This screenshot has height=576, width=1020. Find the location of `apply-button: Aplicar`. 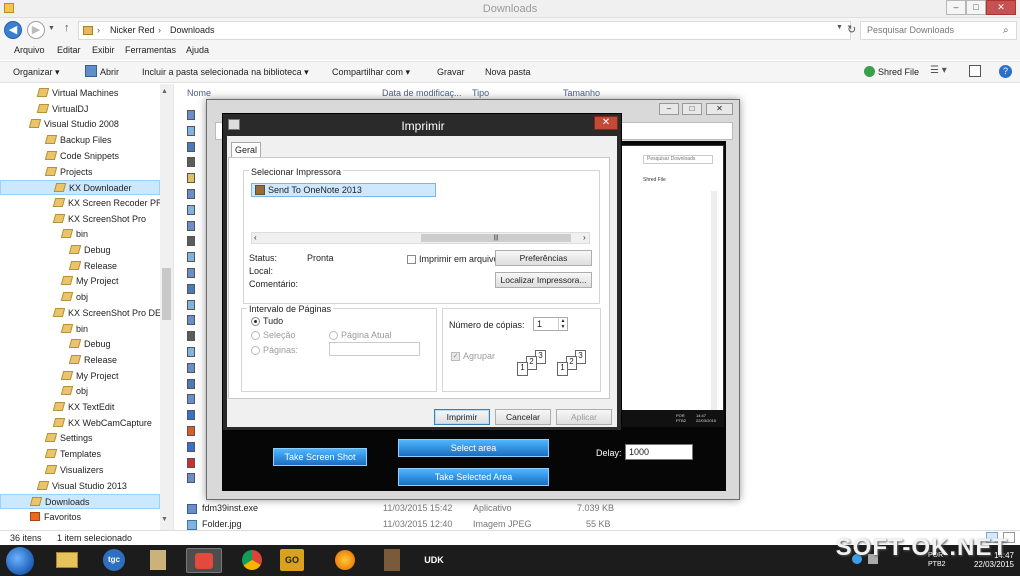

apply-button: Aplicar is located at coordinates (584, 417).